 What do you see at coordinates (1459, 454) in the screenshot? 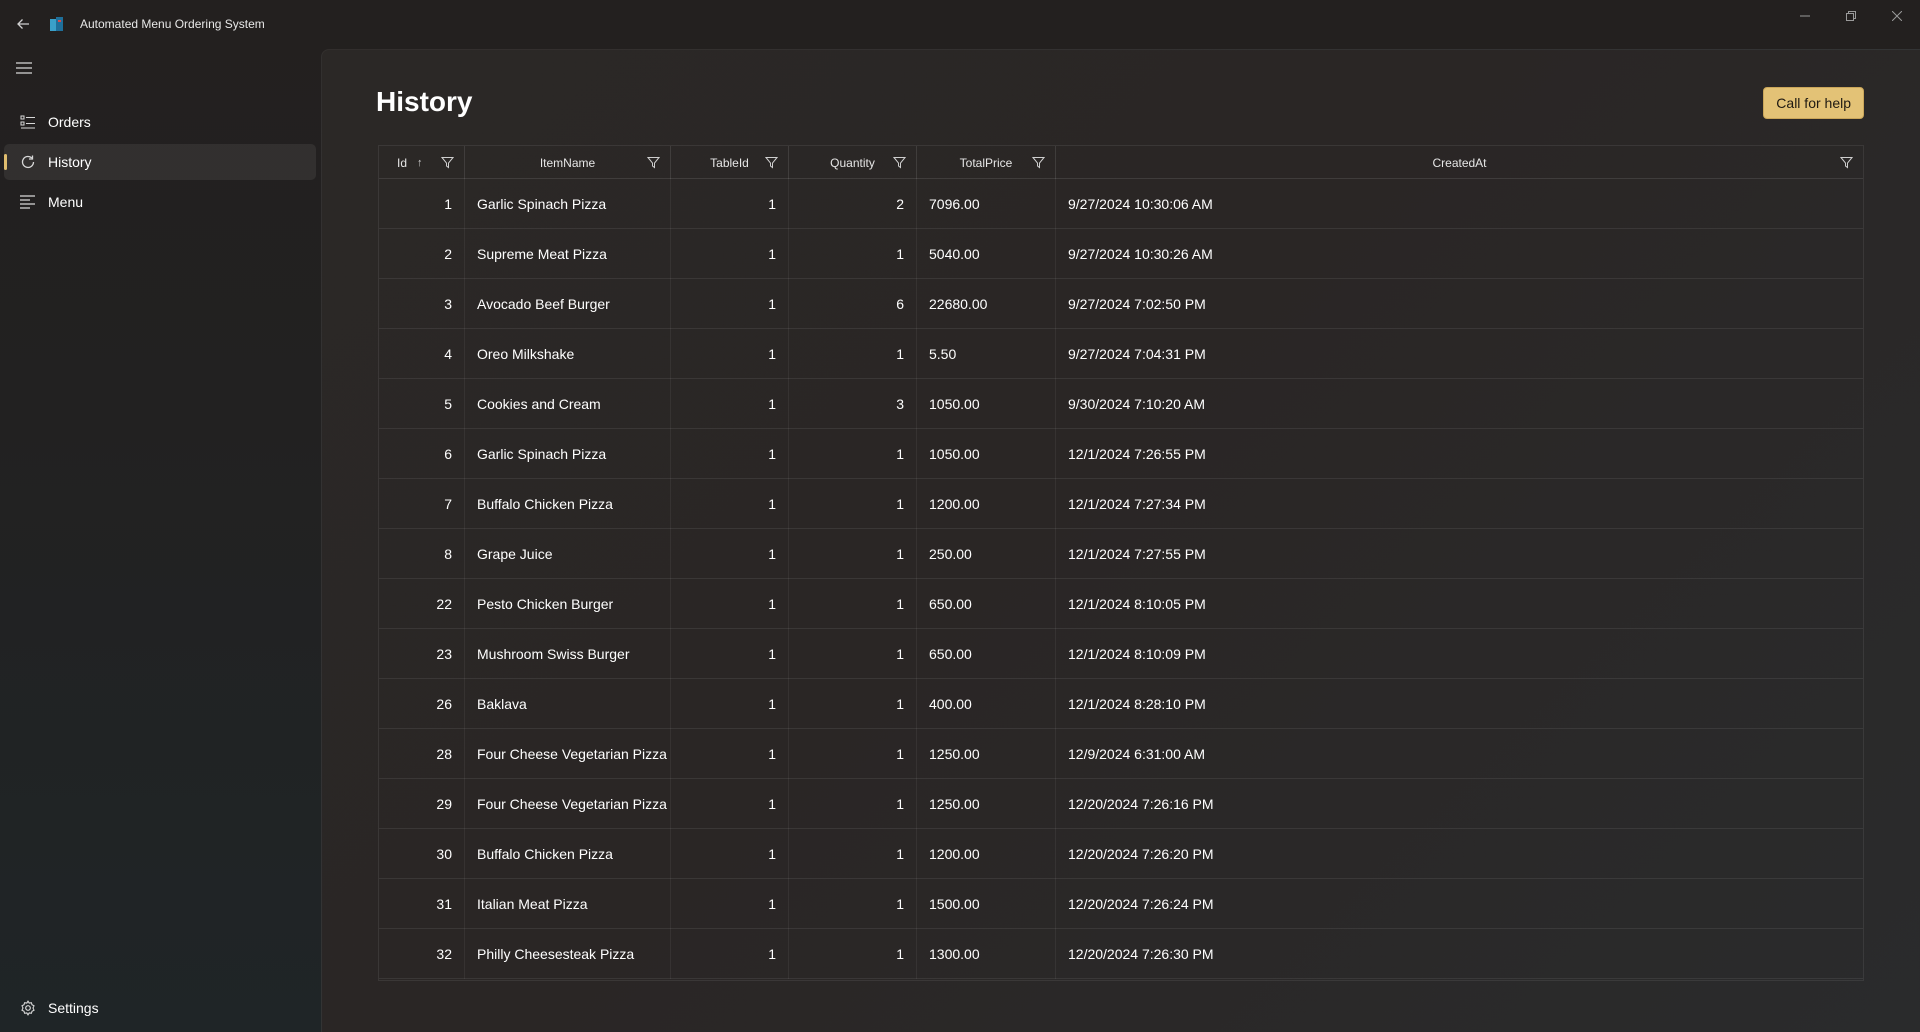
I see `cell-createdat: 12/1/2024 7:26:55 PM` at bounding box center [1459, 454].